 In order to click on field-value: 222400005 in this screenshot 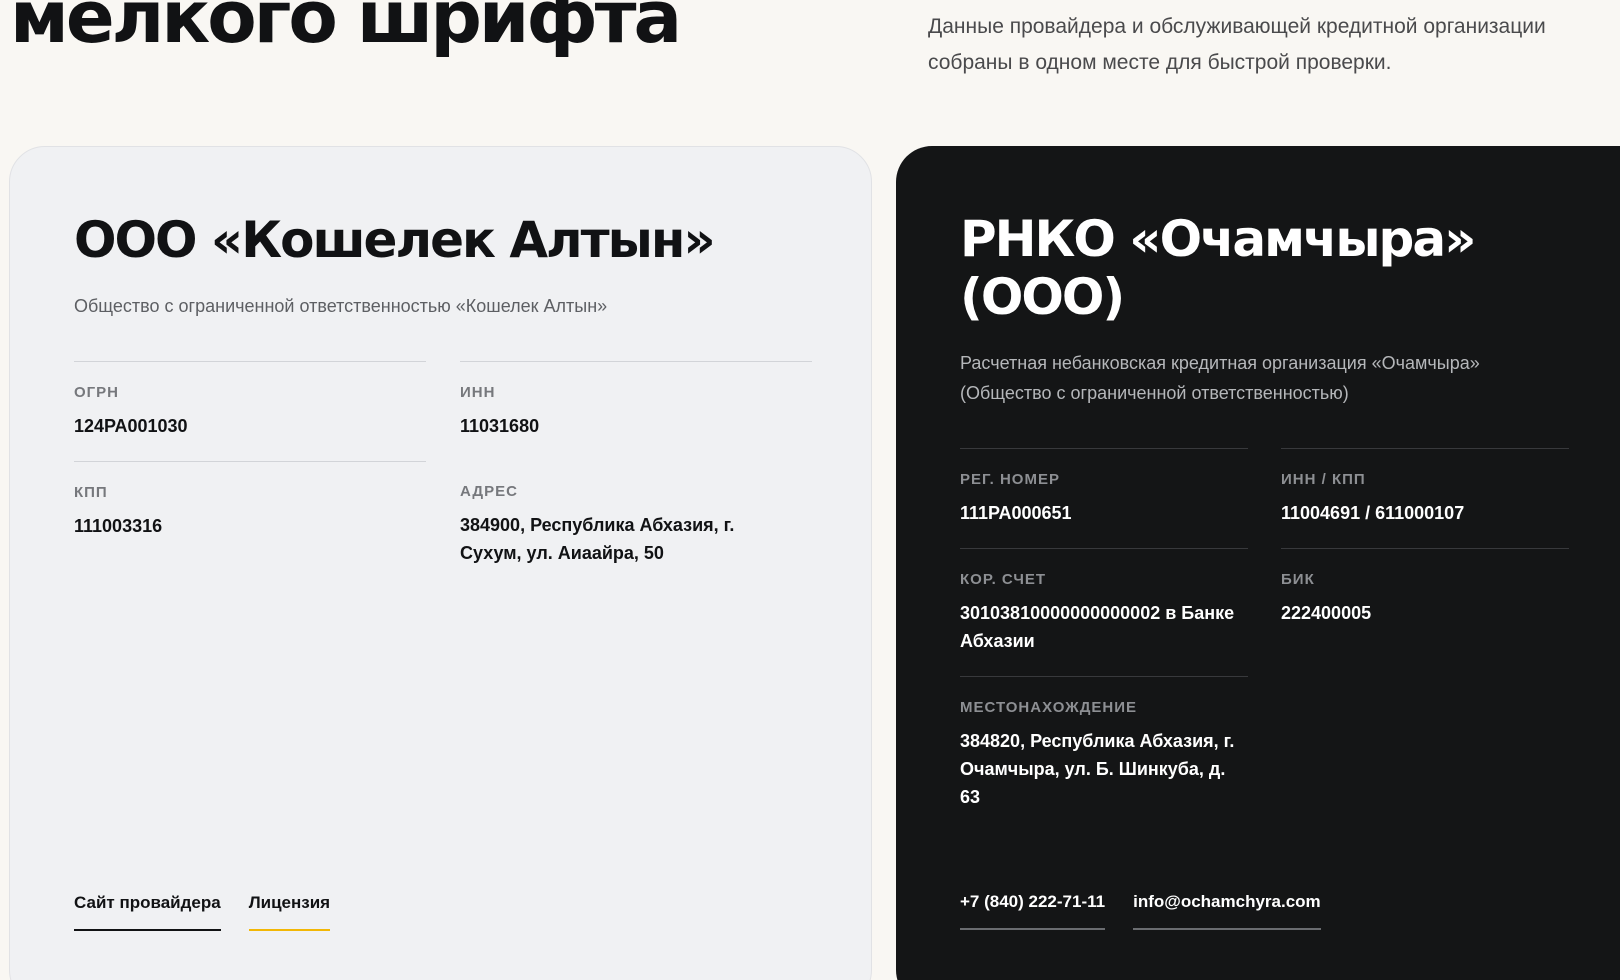, I will do `click(1326, 613)`.